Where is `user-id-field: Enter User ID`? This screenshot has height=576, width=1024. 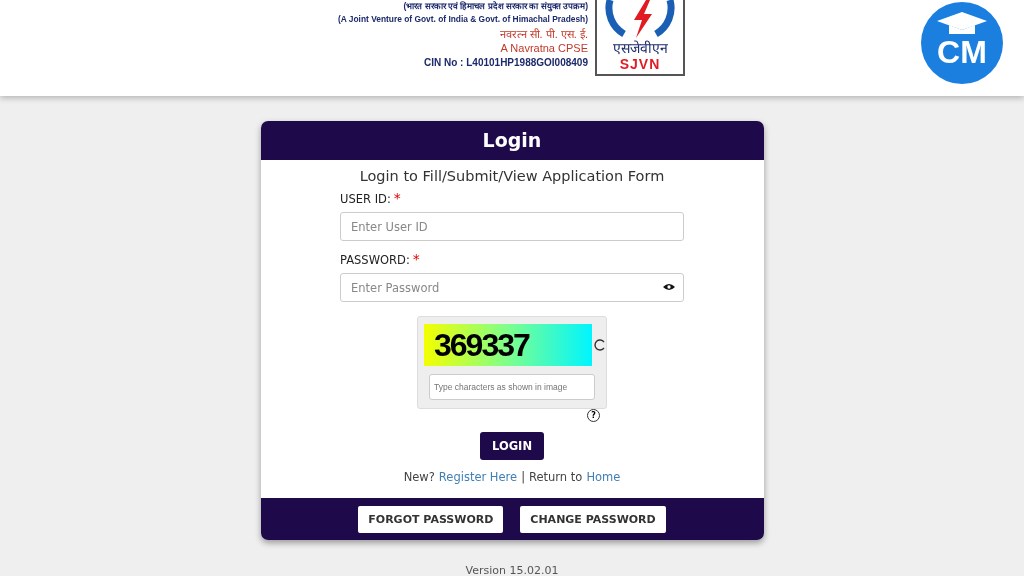 user-id-field: Enter User ID is located at coordinates (512, 226).